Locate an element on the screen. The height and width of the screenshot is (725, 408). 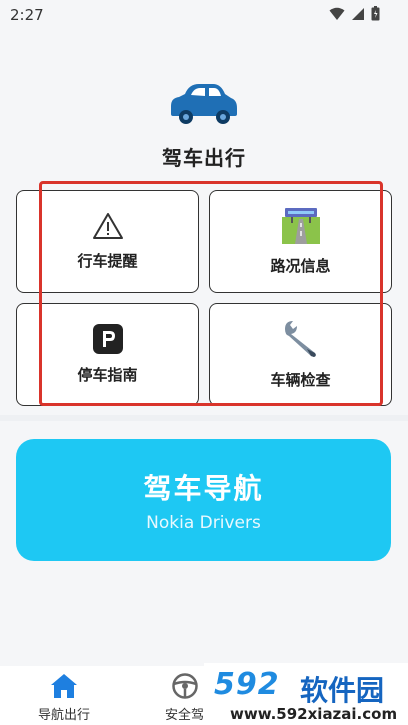
section-divider is located at coordinates (204, 418).